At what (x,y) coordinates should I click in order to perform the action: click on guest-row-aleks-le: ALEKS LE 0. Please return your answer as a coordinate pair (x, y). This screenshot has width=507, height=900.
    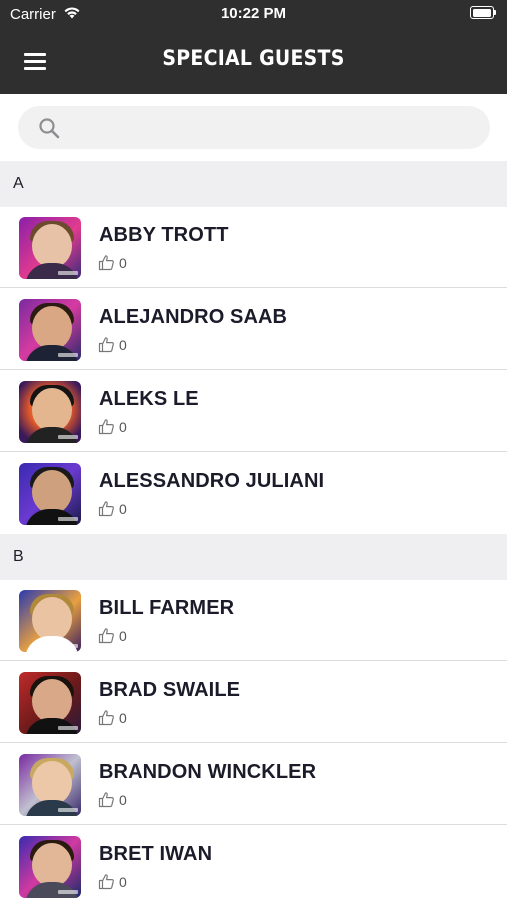
    Looking at the image, I should click on (253, 411).